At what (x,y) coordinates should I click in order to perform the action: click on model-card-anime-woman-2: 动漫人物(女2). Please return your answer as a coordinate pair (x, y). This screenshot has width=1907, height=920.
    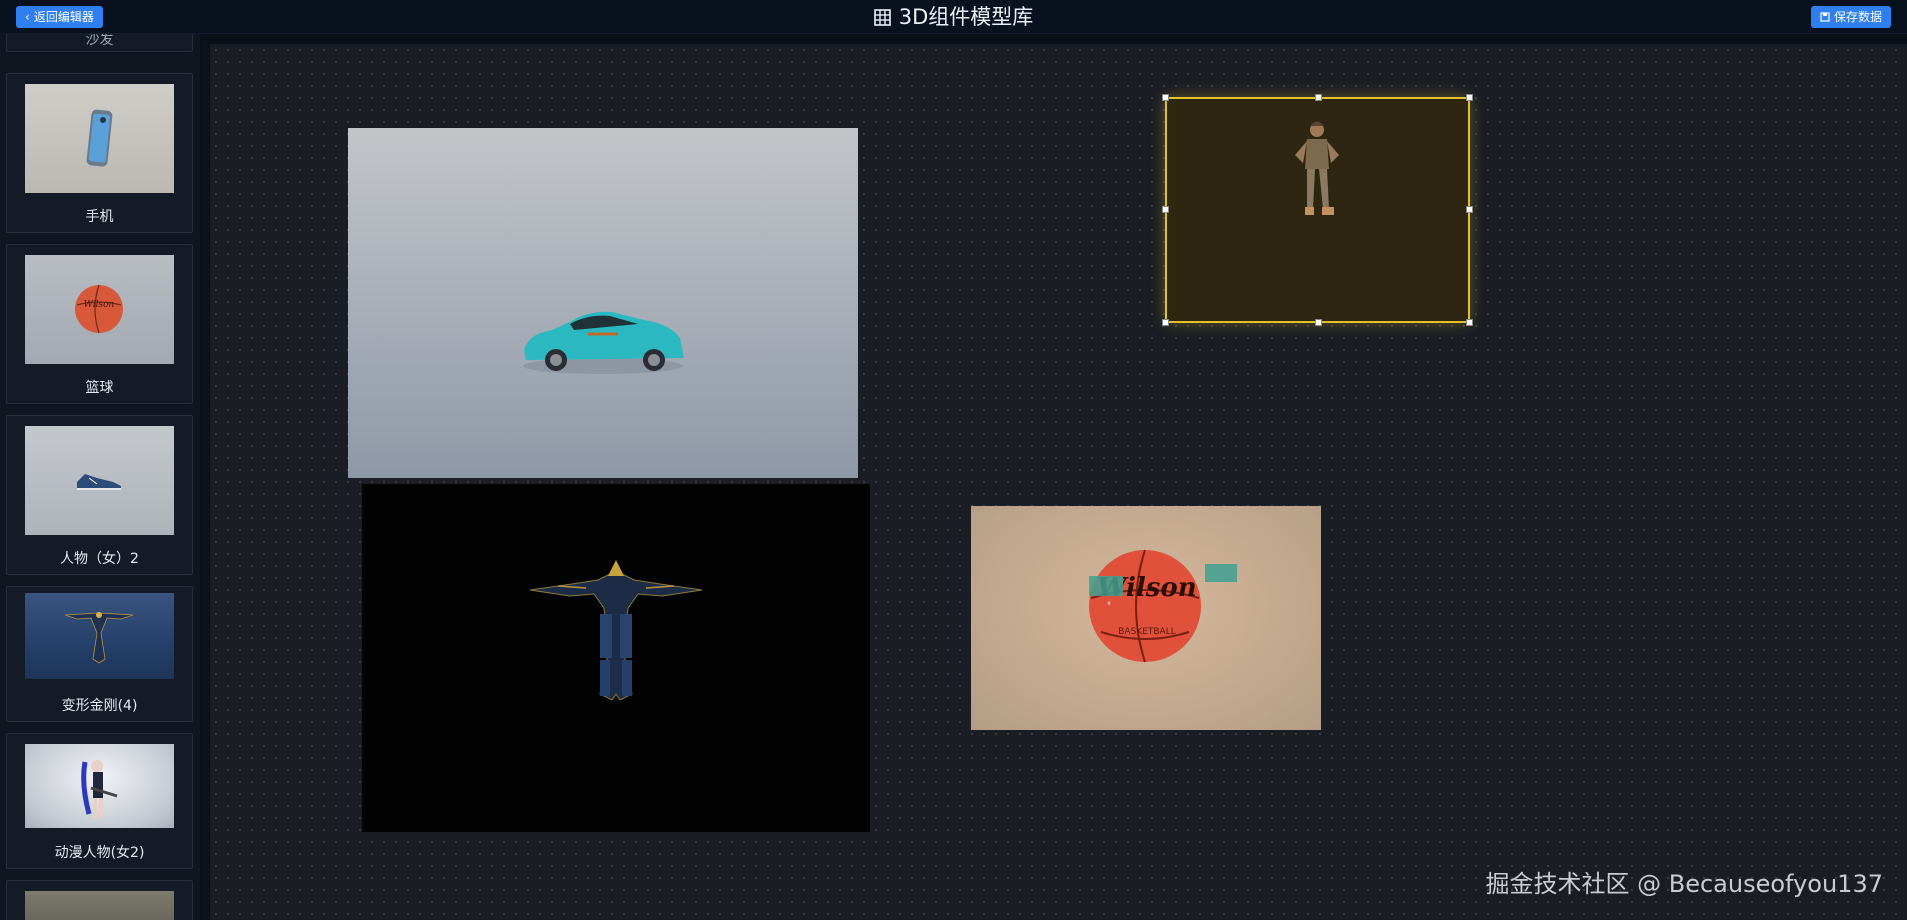
    Looking at the image, I should click on (99, 801).